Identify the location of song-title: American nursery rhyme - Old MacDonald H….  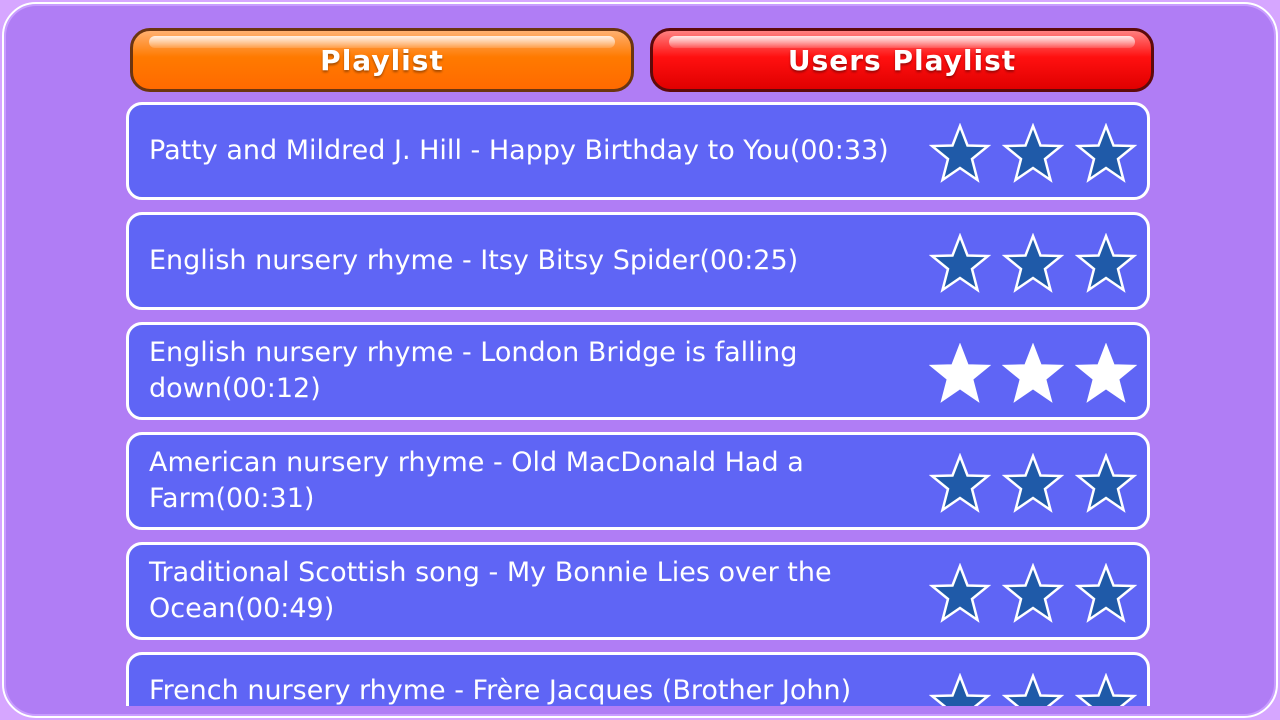
(476, 480).